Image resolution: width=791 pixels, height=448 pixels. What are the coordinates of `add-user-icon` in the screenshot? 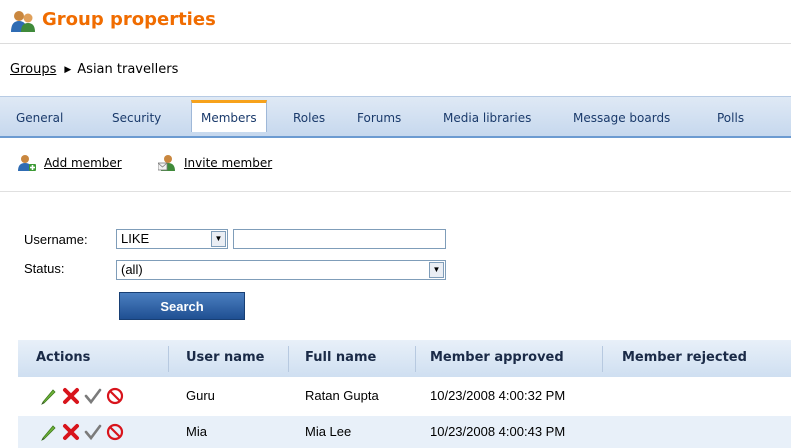 It's located at (27, 163).